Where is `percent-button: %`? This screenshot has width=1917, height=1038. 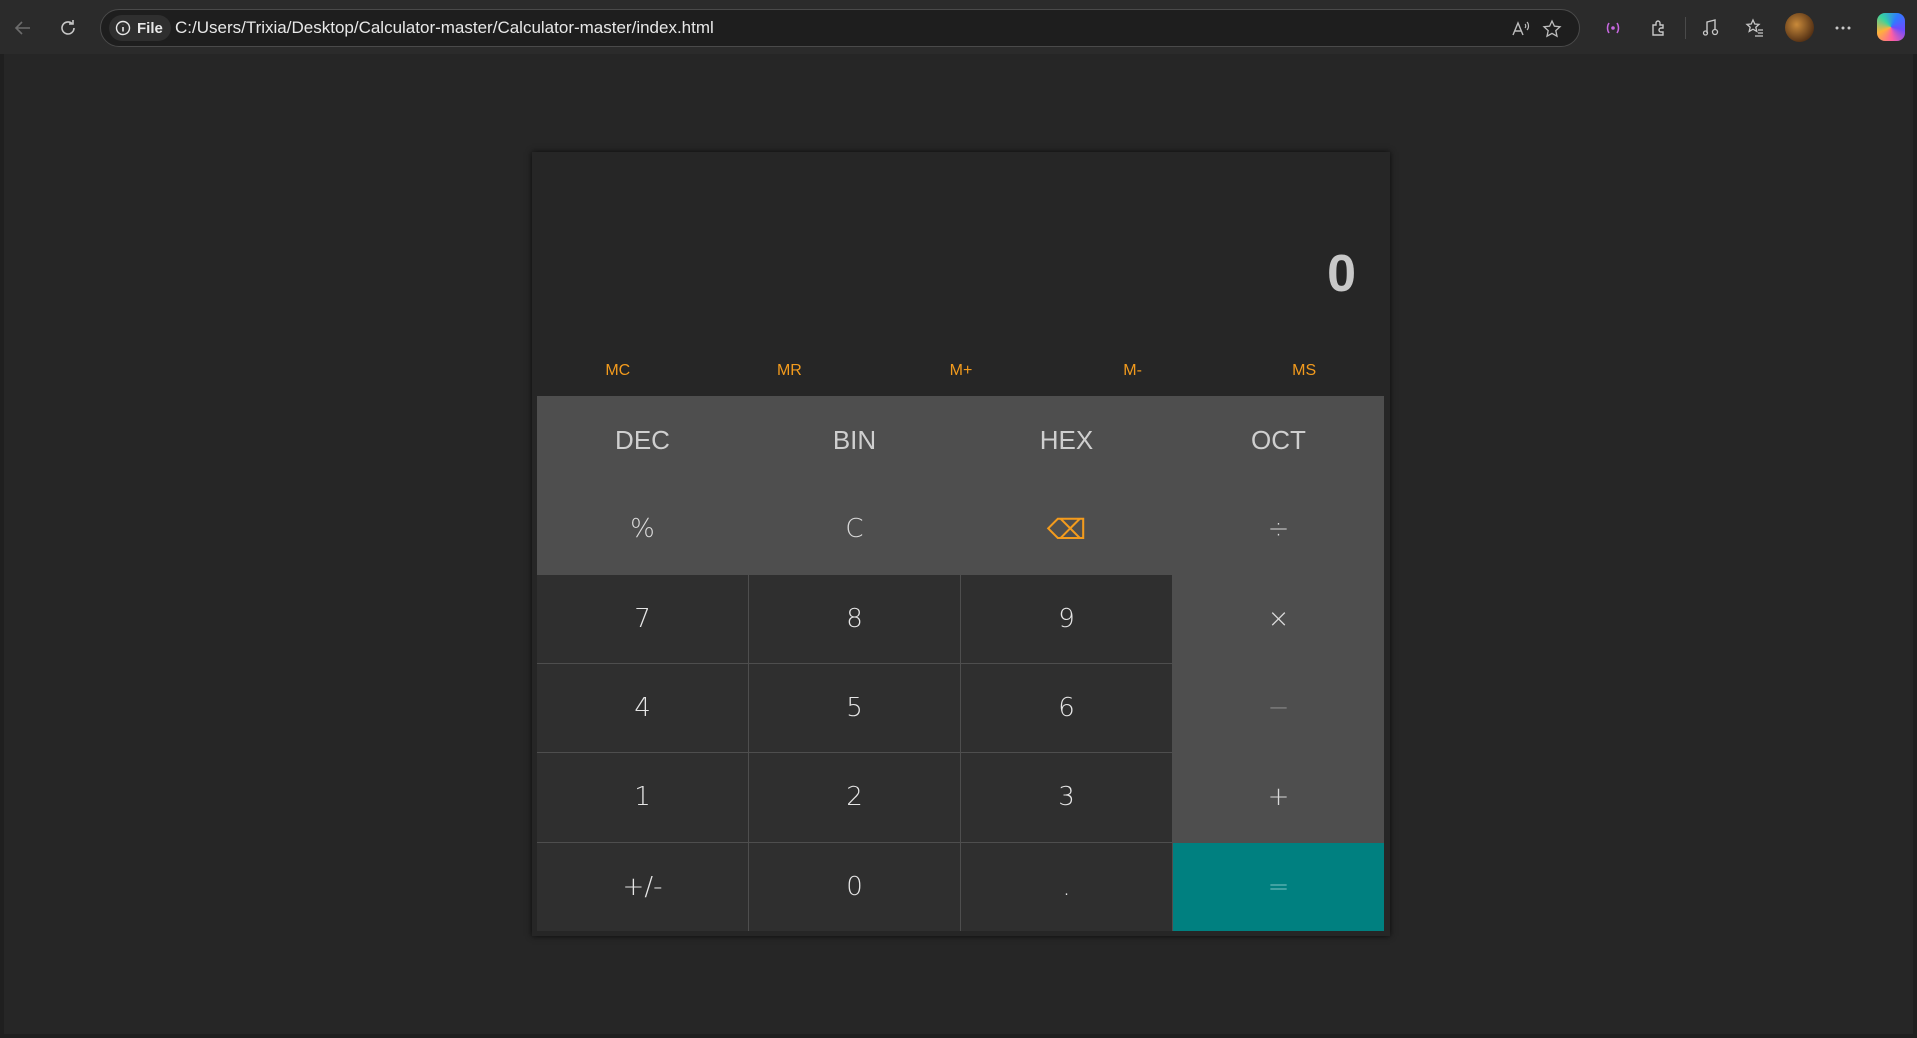
percent-button: % is located at coordinates (642, 529).